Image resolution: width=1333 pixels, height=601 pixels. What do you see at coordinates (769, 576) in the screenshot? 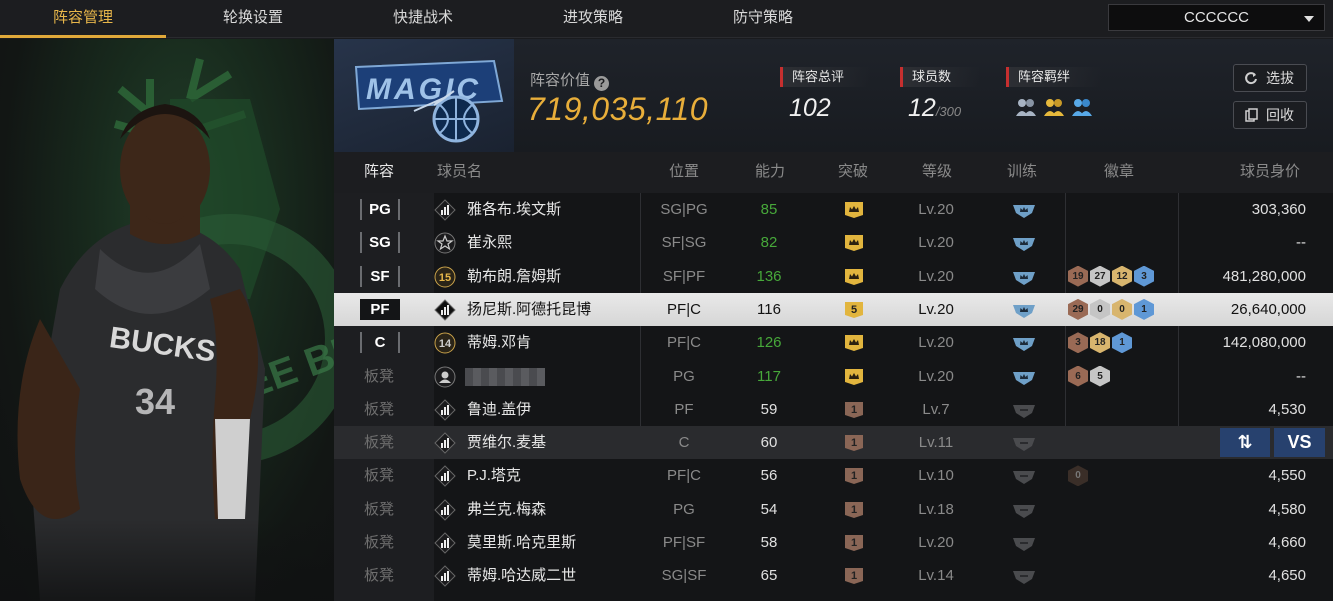
I see `player-ability: 65` at bounding box center [769, 576].